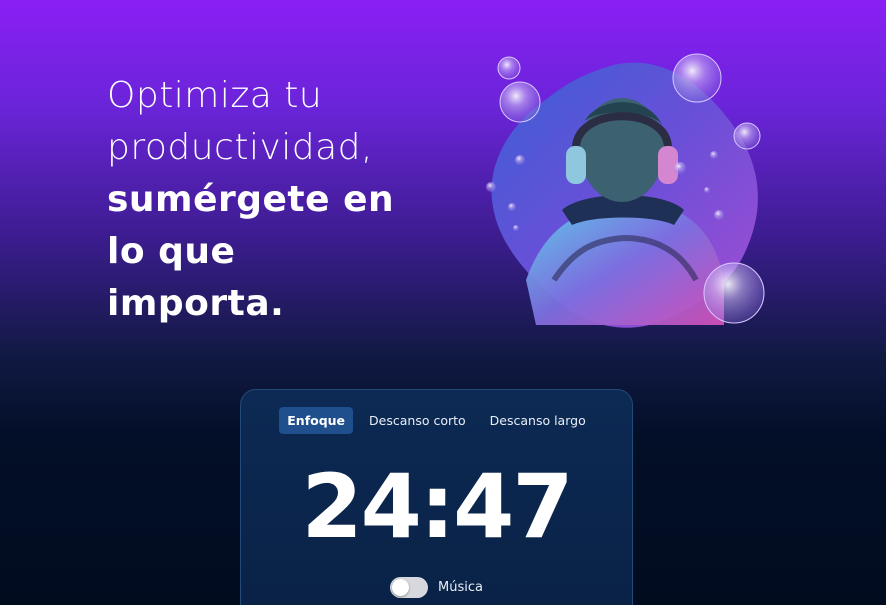 The image size is (886, 605). What do you see at coordinates (240, 147) in the screenshot?
I see `hero-line-2: productividad,` at bounding box center [240, 147].